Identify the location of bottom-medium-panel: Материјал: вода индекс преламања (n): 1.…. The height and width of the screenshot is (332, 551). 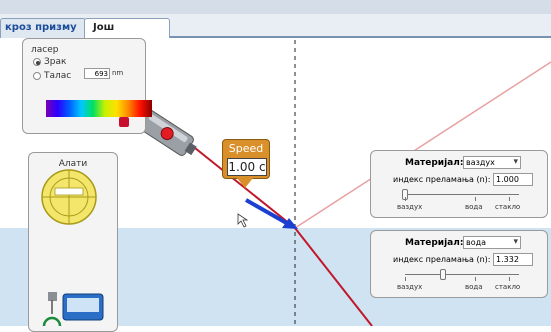
(459, 264).